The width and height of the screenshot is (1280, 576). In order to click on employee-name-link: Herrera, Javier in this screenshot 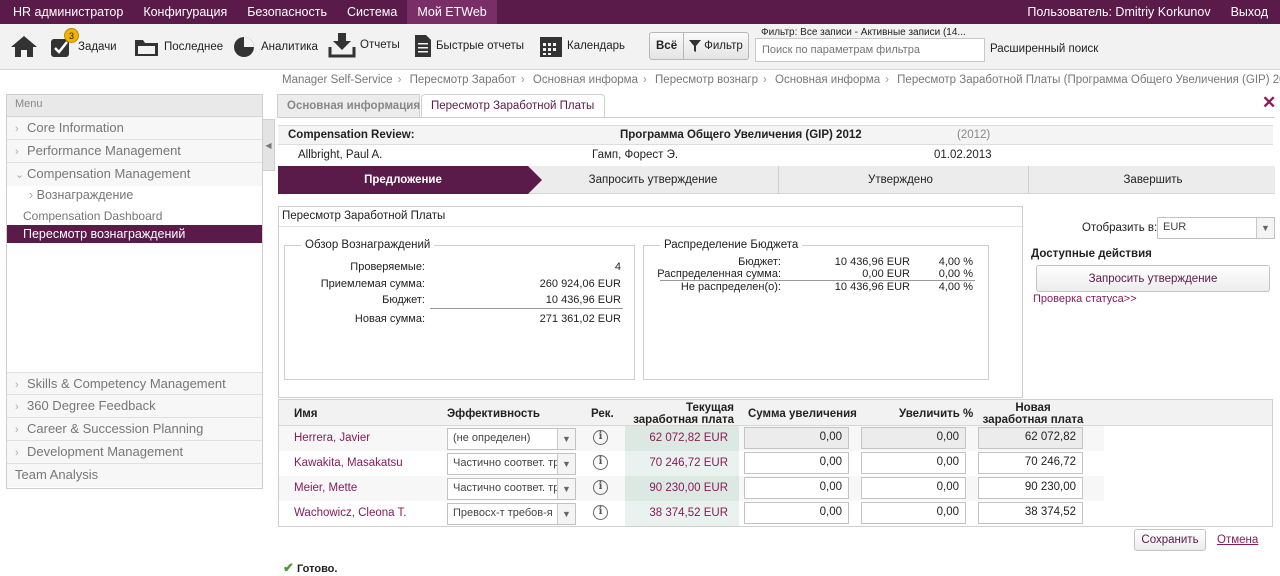, I will do `click(332, 438)`.